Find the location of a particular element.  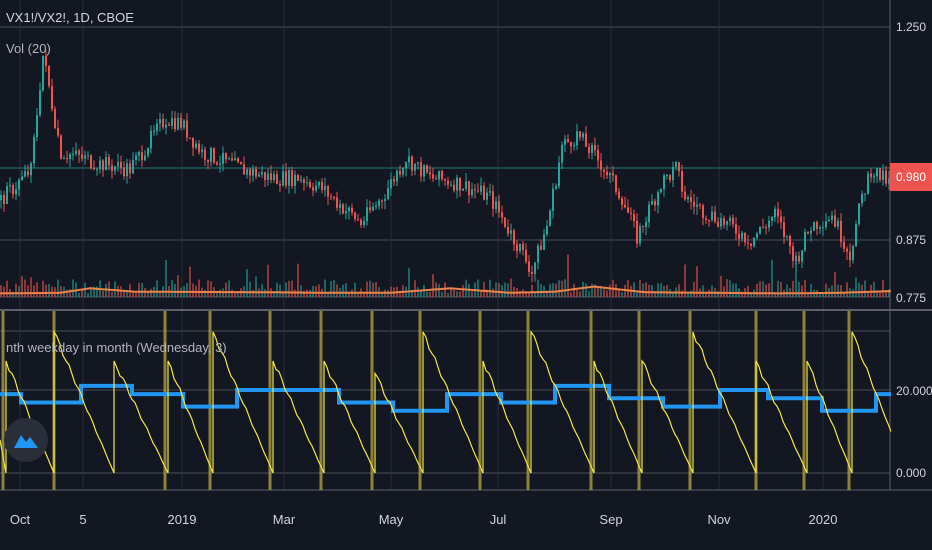

indicator-tick: 20.000 is located at coordinates (914, 391).